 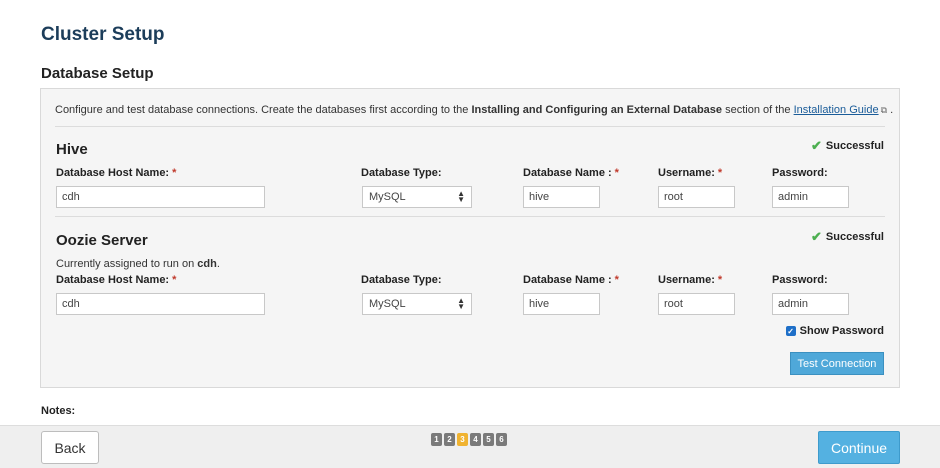 I want to click on oozie-password-label: Password:, so click(x=800, y=280).